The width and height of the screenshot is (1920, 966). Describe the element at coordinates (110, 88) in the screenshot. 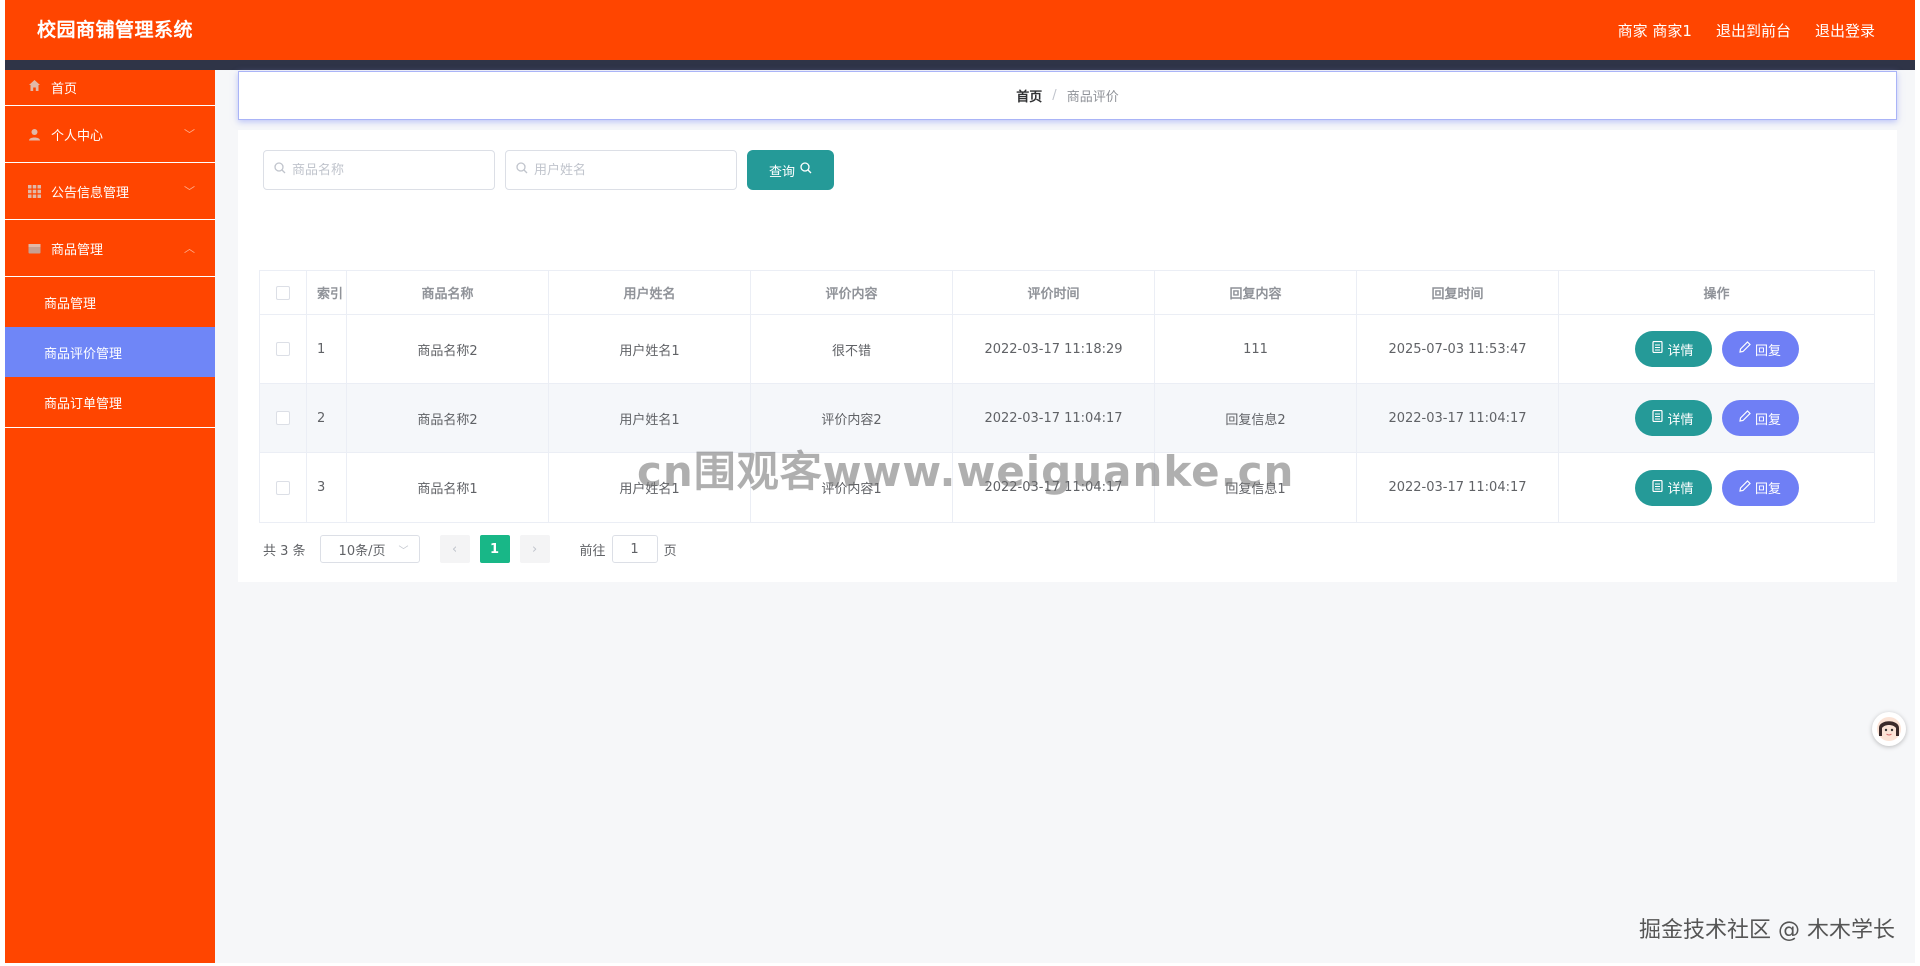

I see `sidebar-item-home: 首页` at that location.